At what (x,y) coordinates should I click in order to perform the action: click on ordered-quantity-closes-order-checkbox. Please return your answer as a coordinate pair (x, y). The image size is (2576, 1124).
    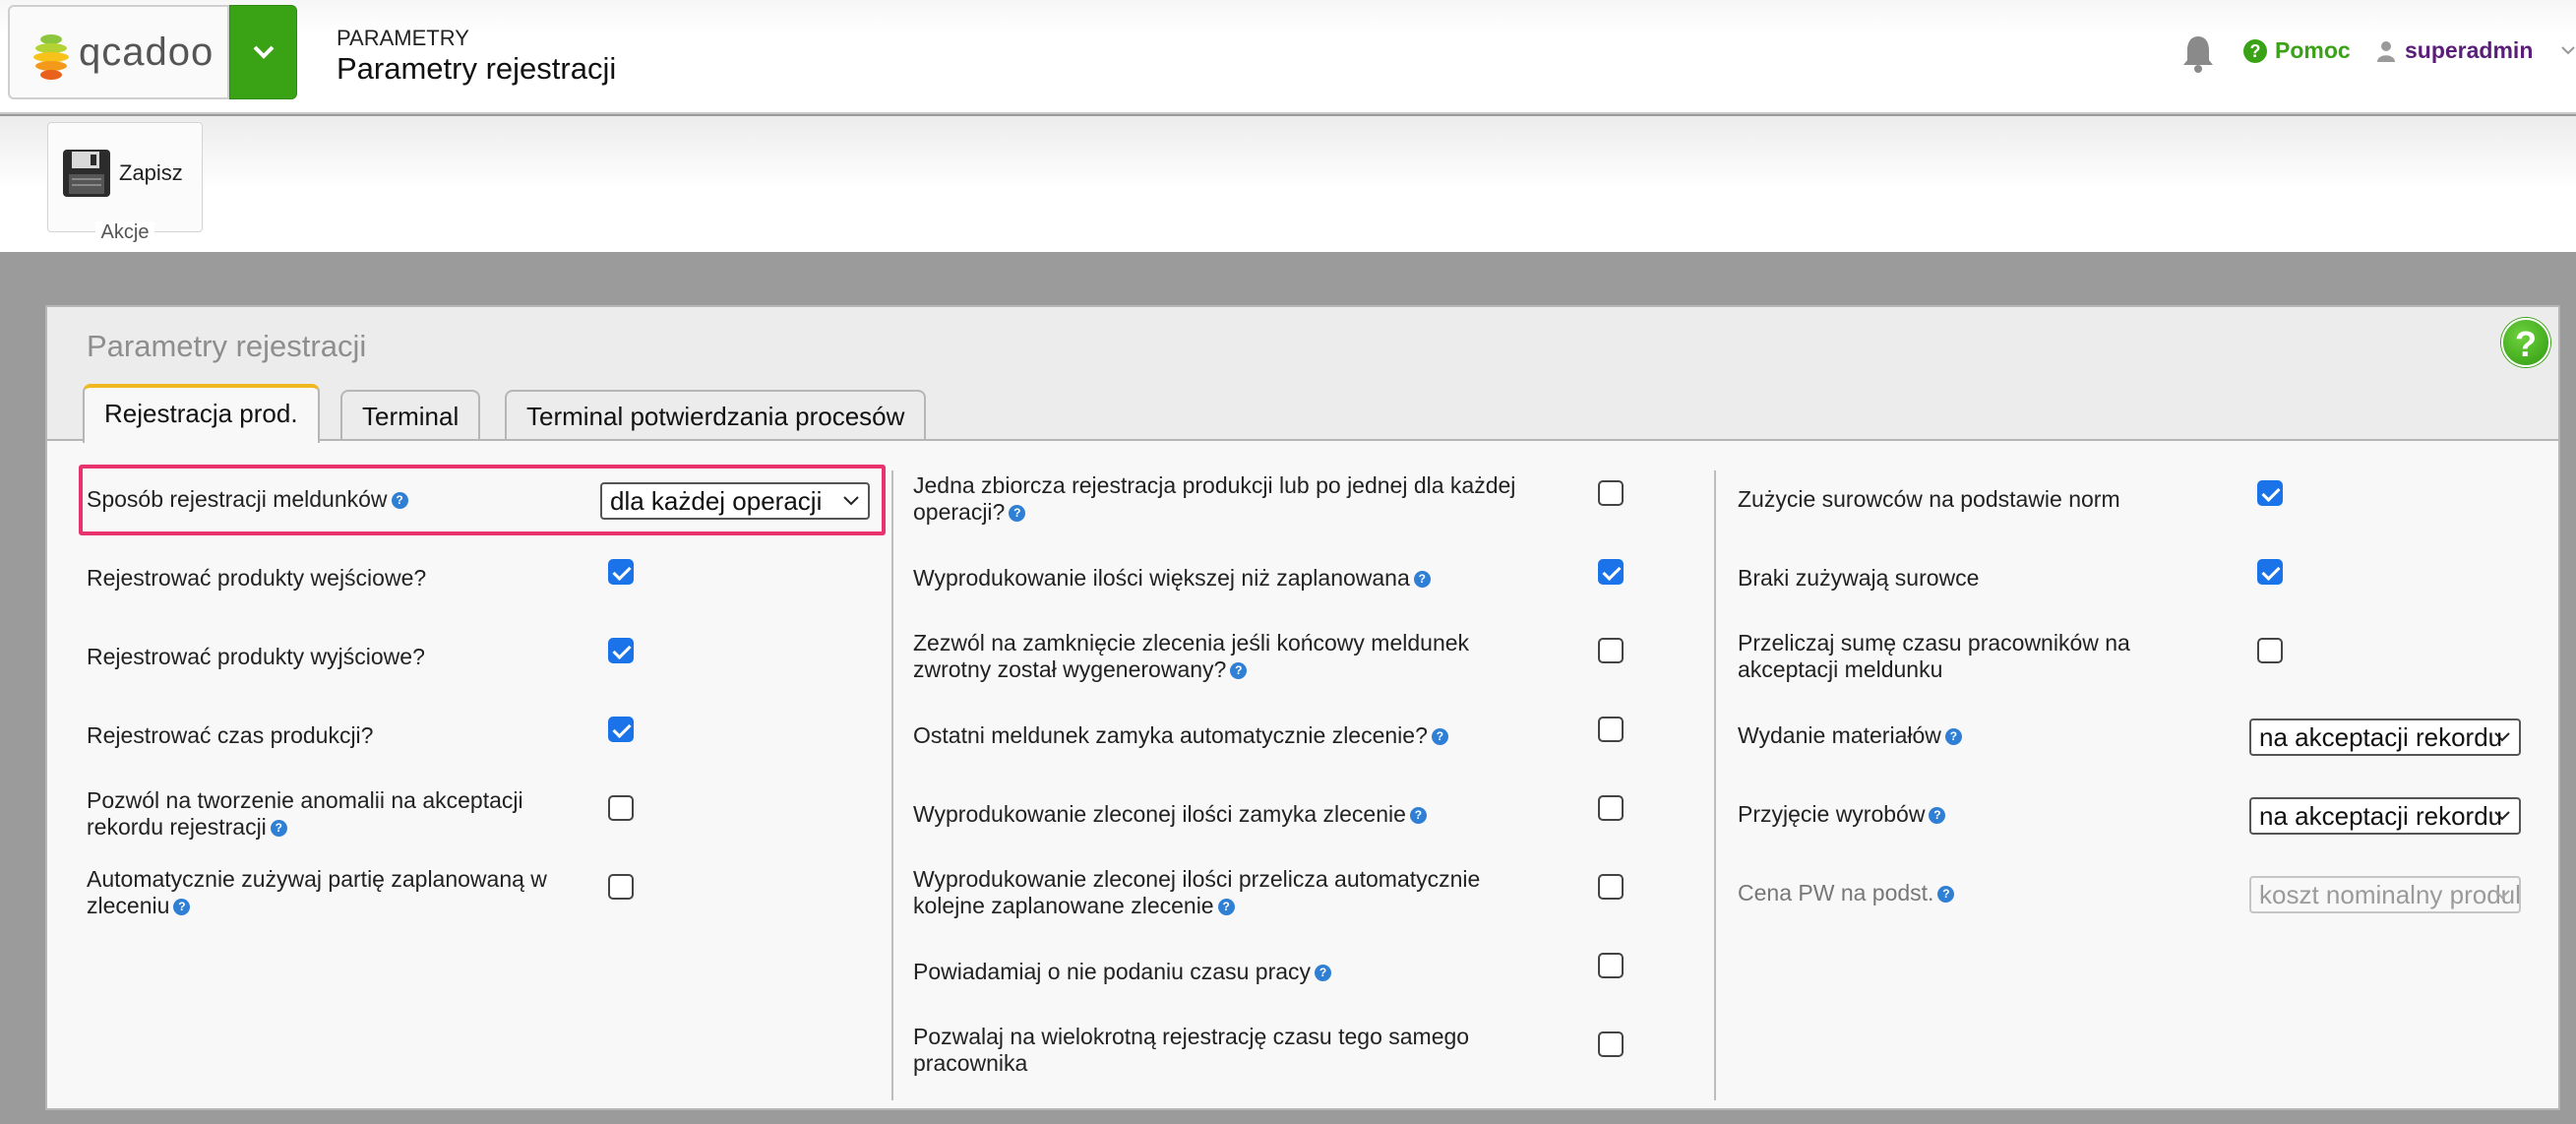
    Looking at the image, I should click on (1611, 808).